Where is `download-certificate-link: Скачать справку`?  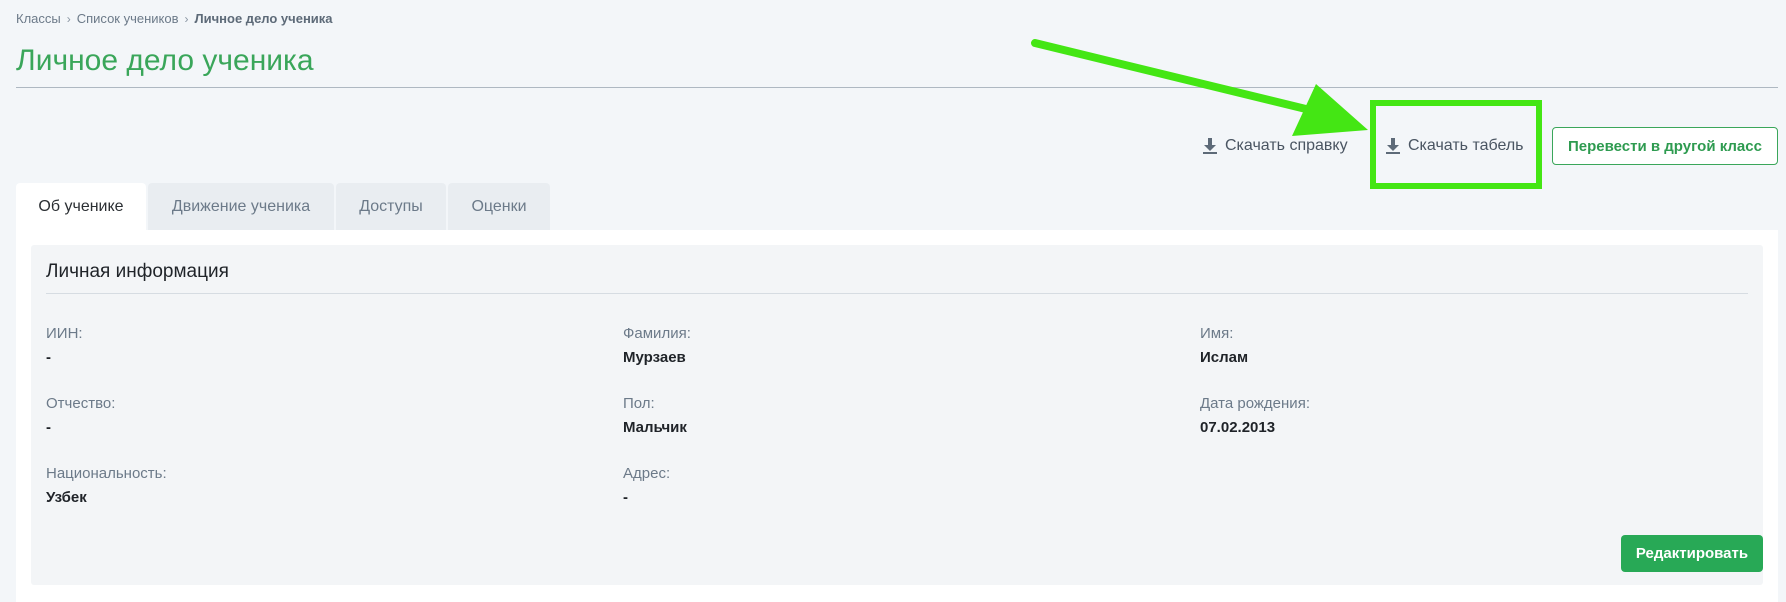
download-certificate-link: Скачать справку is located at coordinates (1275, 146).